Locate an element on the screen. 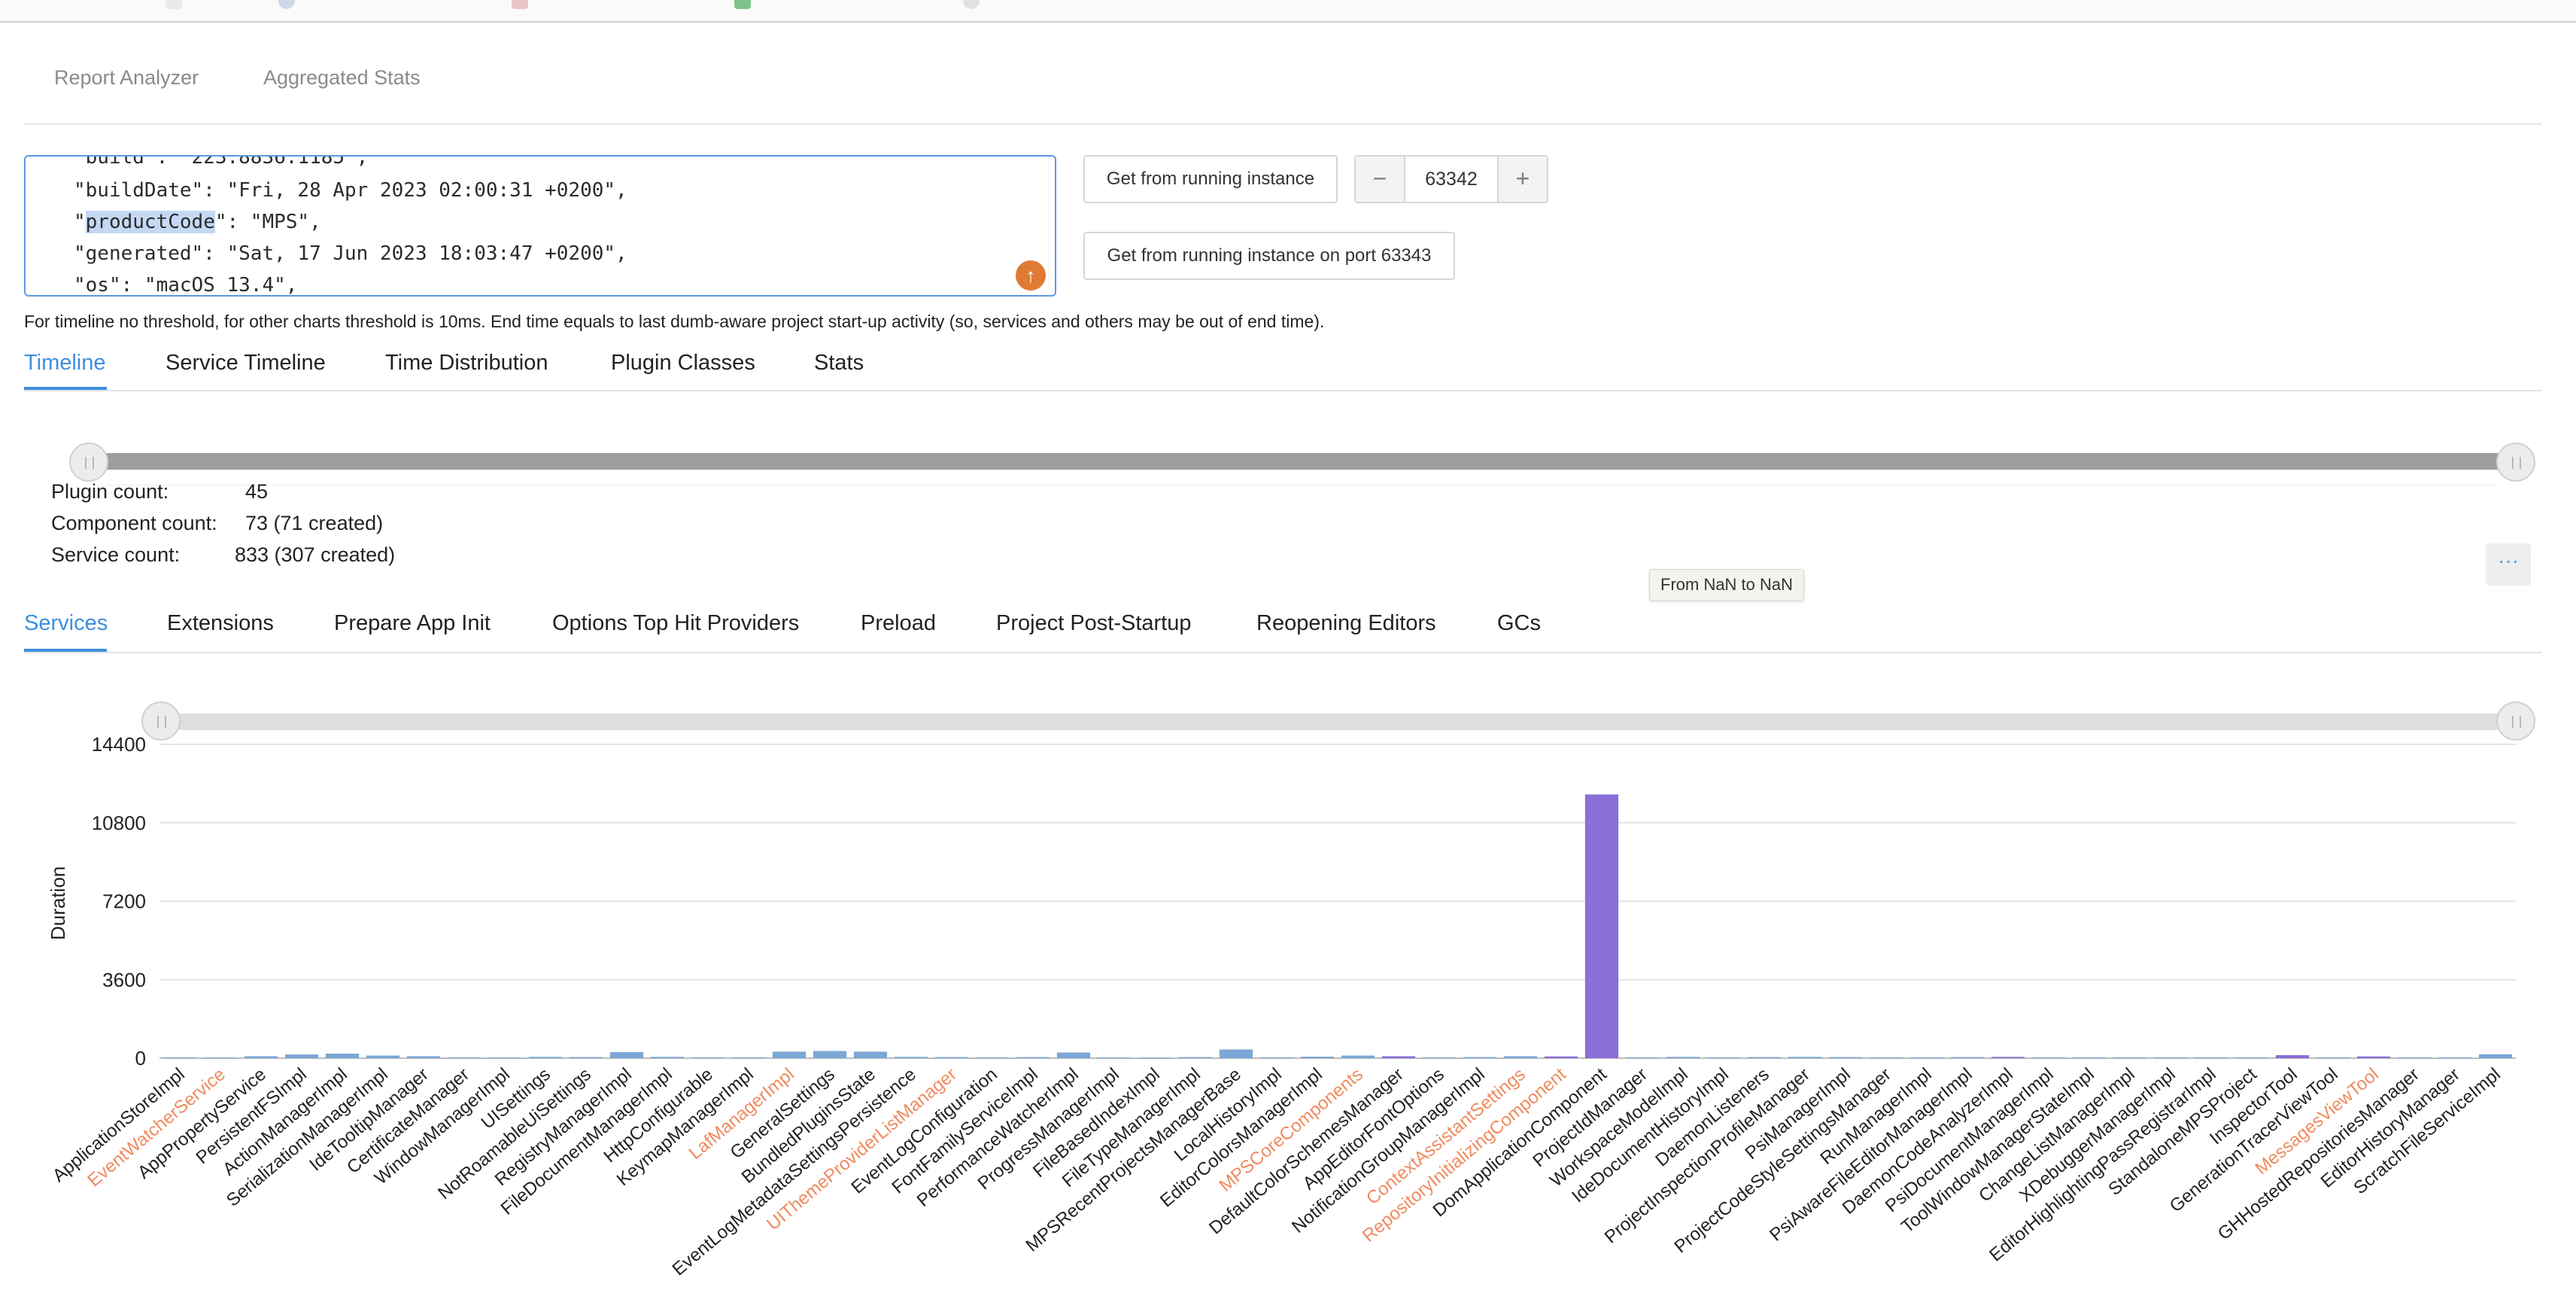  tab-aggregated-stats: Aggregated Stats is located at coordinates (342, 78).